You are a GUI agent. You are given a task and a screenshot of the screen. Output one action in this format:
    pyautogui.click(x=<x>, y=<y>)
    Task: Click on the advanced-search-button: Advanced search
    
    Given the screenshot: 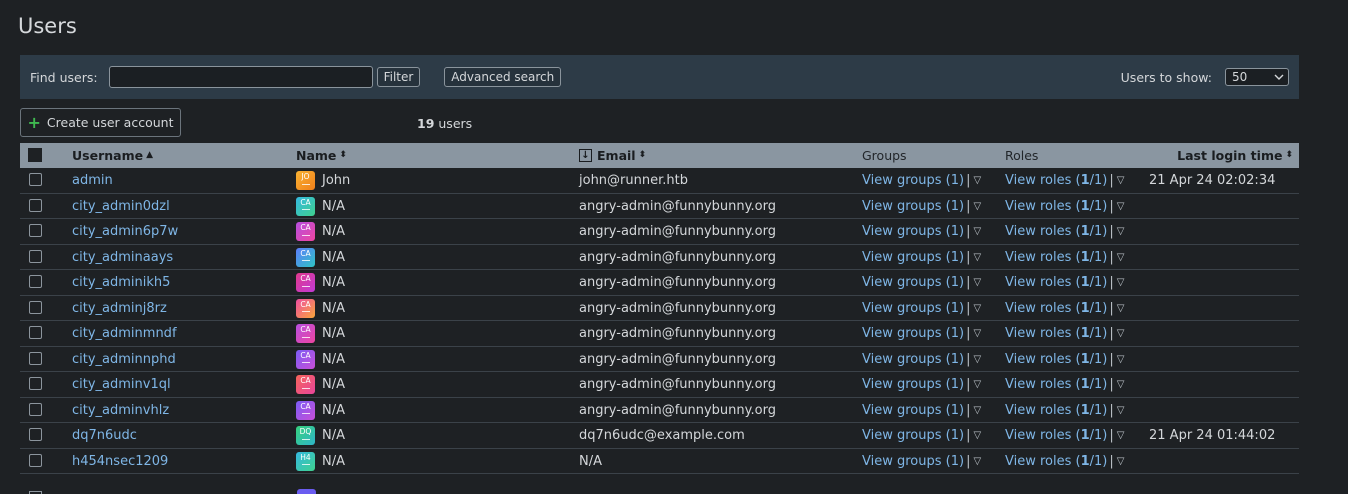 What is the action you would take?
    pyautogui.click(x=503, y=77)
    